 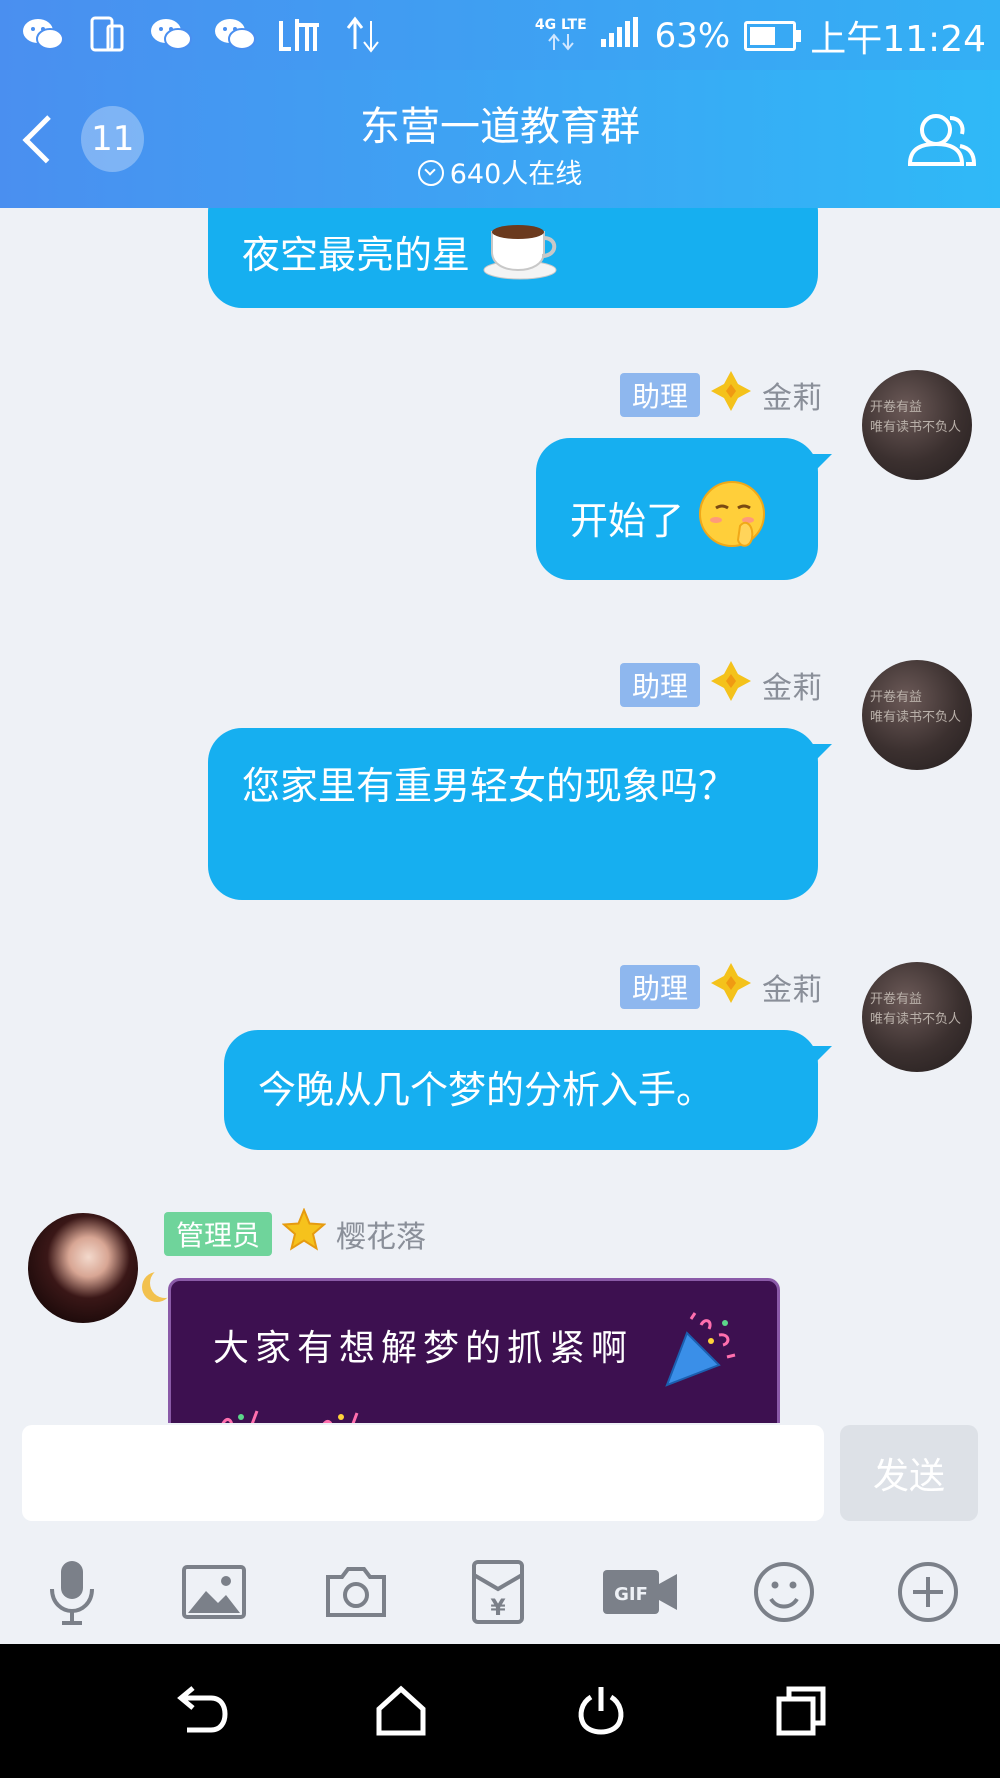 What do you see at coordinates (356, 1592) in the screenshot?
I see `camera-icon` at bounding box center [356, 1592].